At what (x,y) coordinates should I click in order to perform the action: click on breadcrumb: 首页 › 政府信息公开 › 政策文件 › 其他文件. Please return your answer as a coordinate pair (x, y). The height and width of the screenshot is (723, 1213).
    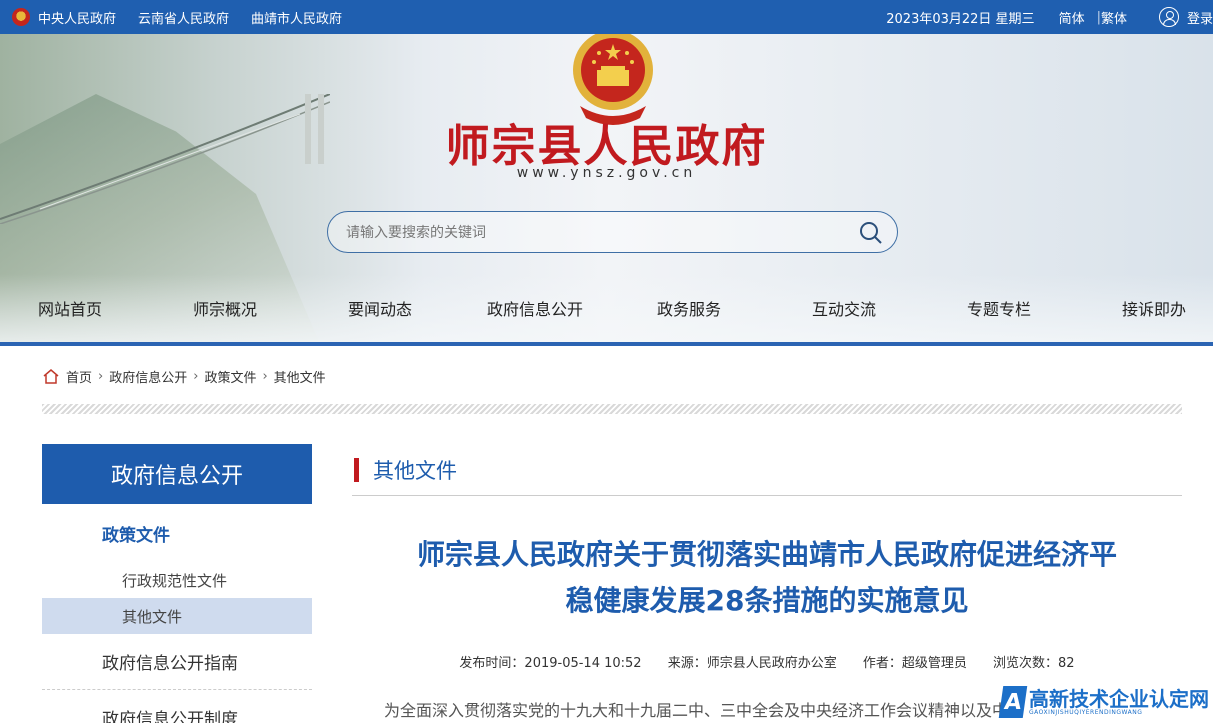
    Looking at the image, I should click on (184, 376).